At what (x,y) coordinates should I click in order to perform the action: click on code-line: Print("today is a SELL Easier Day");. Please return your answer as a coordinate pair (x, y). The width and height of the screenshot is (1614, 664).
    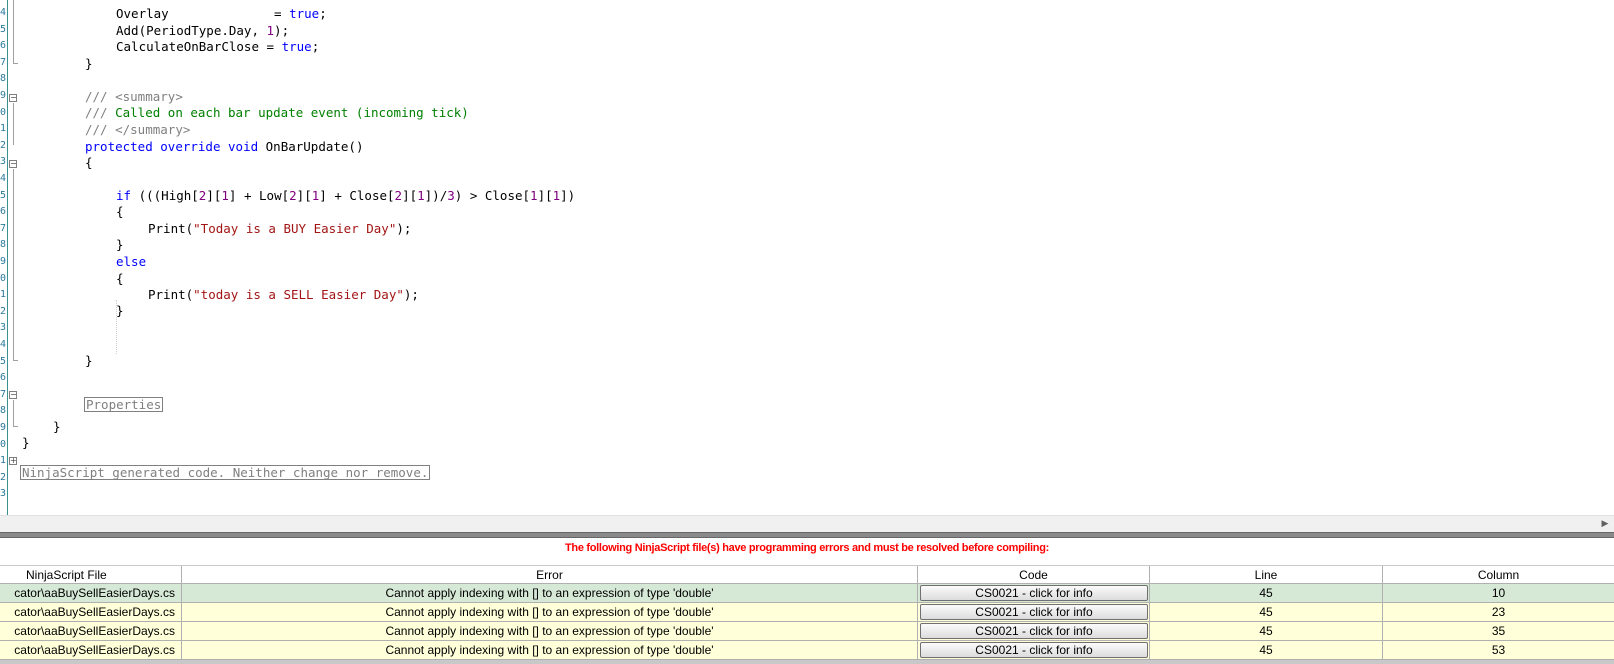
    Looking at the image, I should click on (283, 294).